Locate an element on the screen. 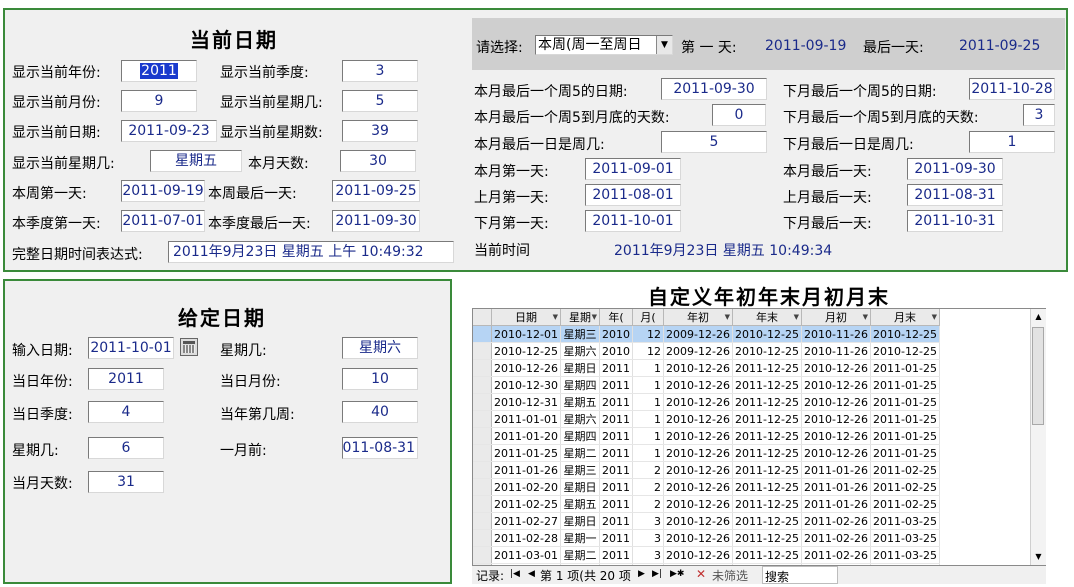 The height and width of the screenshot is (587, 1074). last-month-first-field: 2011-08-01 is located at coordinates (633, 195).